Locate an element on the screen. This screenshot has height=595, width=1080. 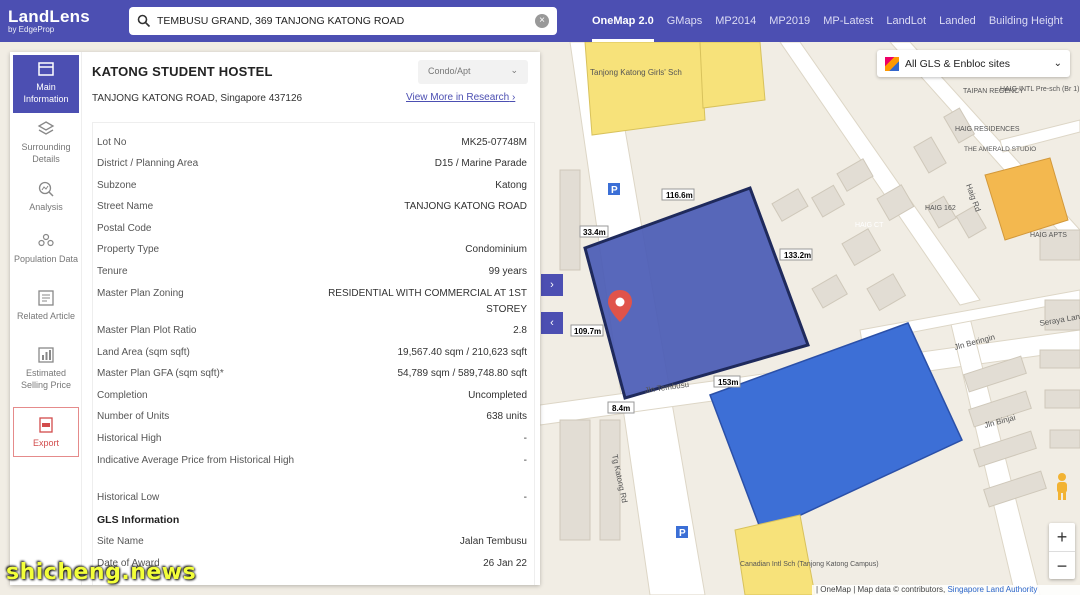
gls-section-title: GLS Information is located at coordinates (138, 520).